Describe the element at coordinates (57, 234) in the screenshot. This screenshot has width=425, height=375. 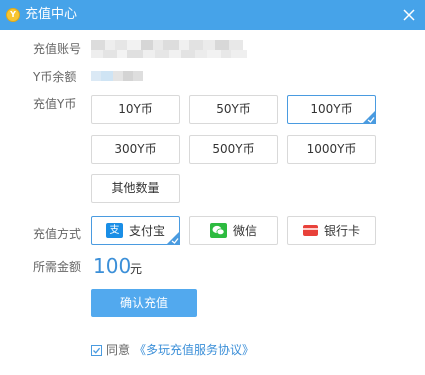
I see `payment-method-label: 充值方式` at that location.